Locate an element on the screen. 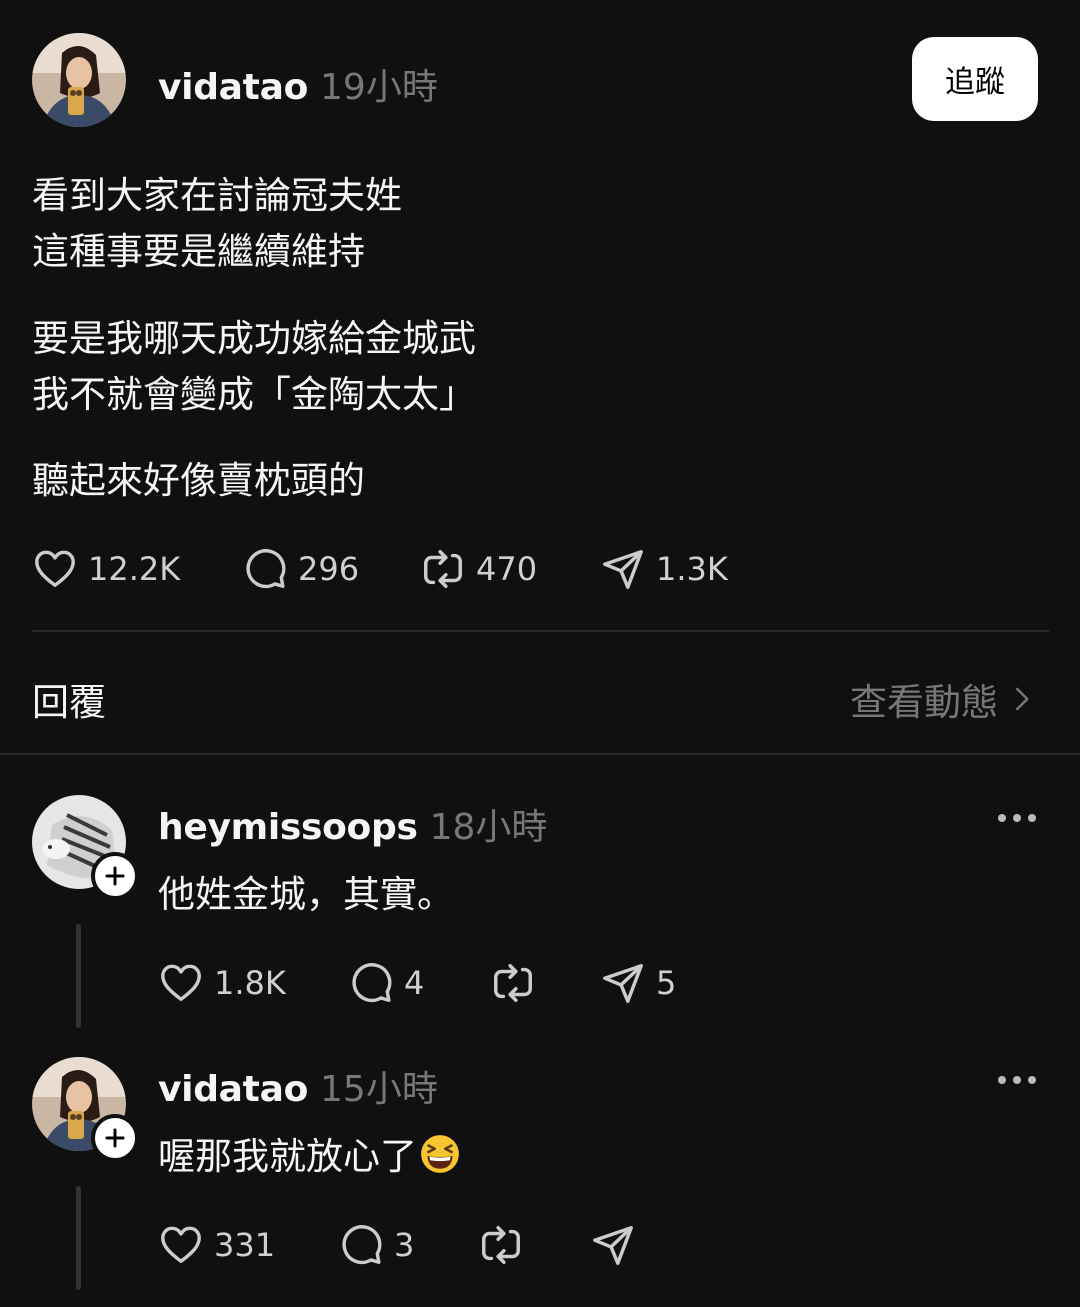  share-button: 1.3K is located at coordinates (664, 569).